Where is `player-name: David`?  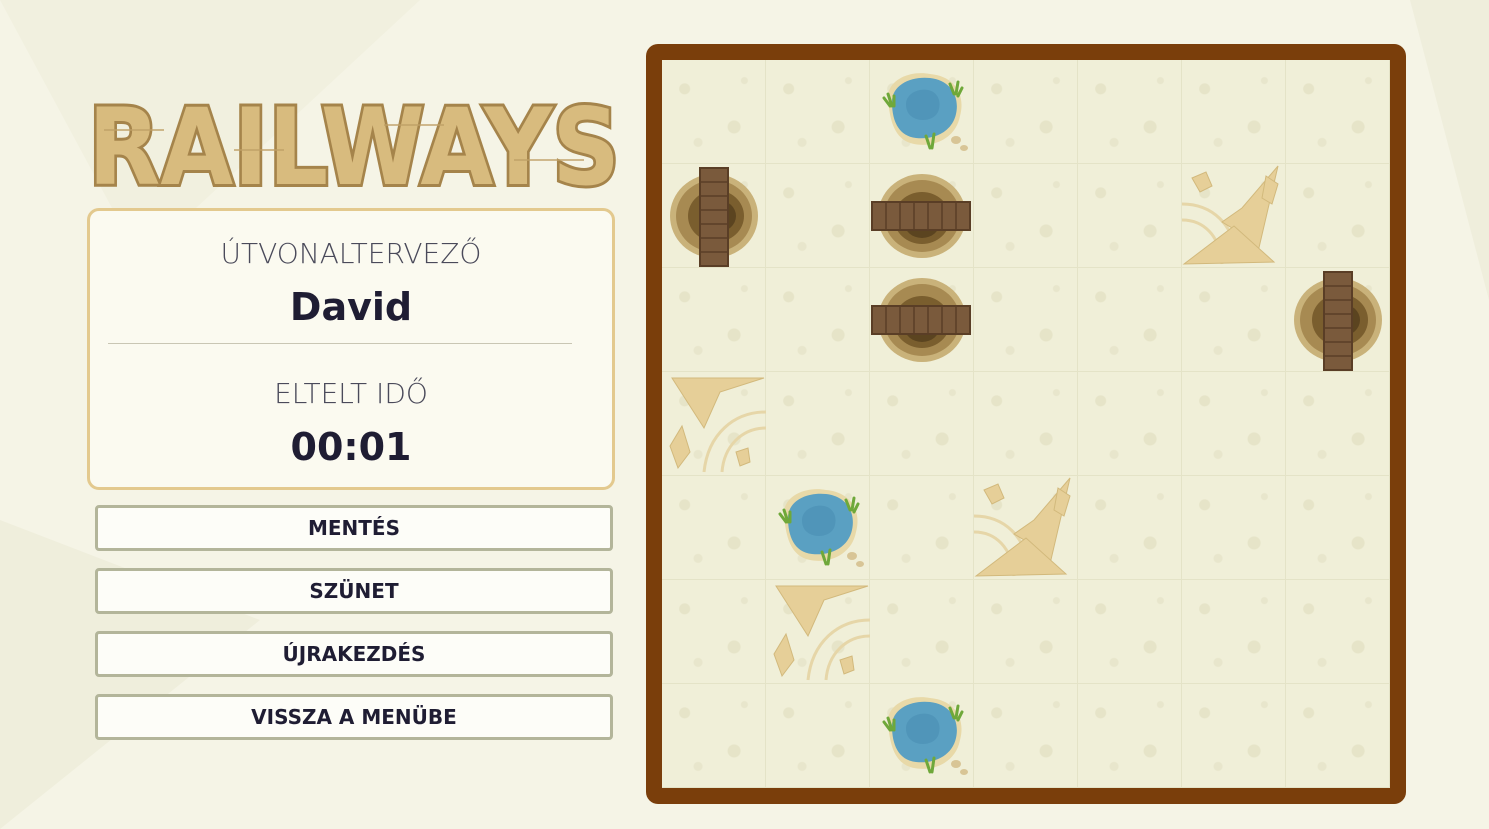 player-name: David is located at coordinates (351, 307).